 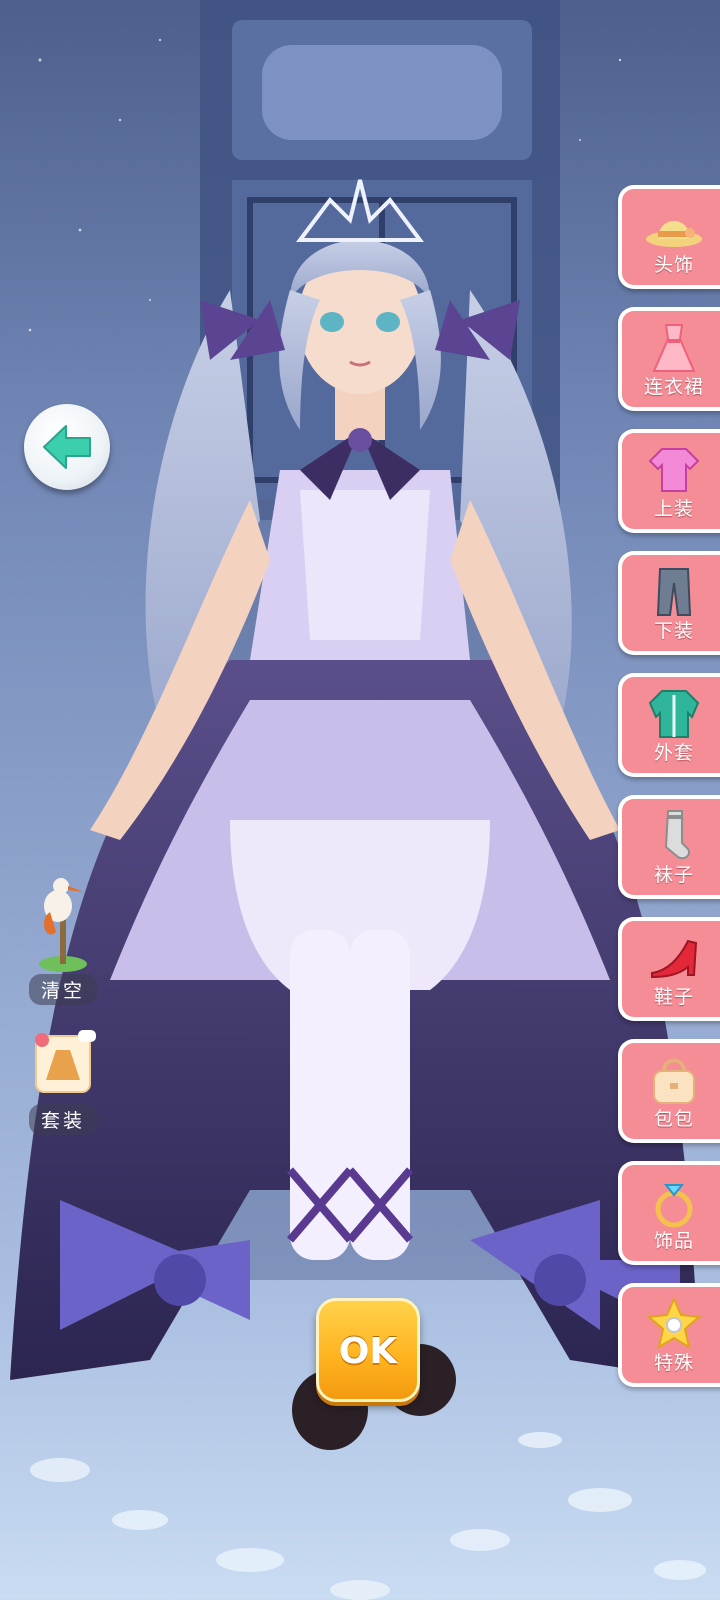 I want to click on tab-socks: 袜子, so click(x=669, y=847).